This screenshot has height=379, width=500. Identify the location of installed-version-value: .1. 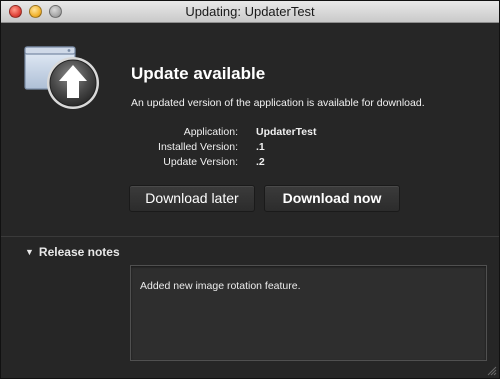
(260, 147).